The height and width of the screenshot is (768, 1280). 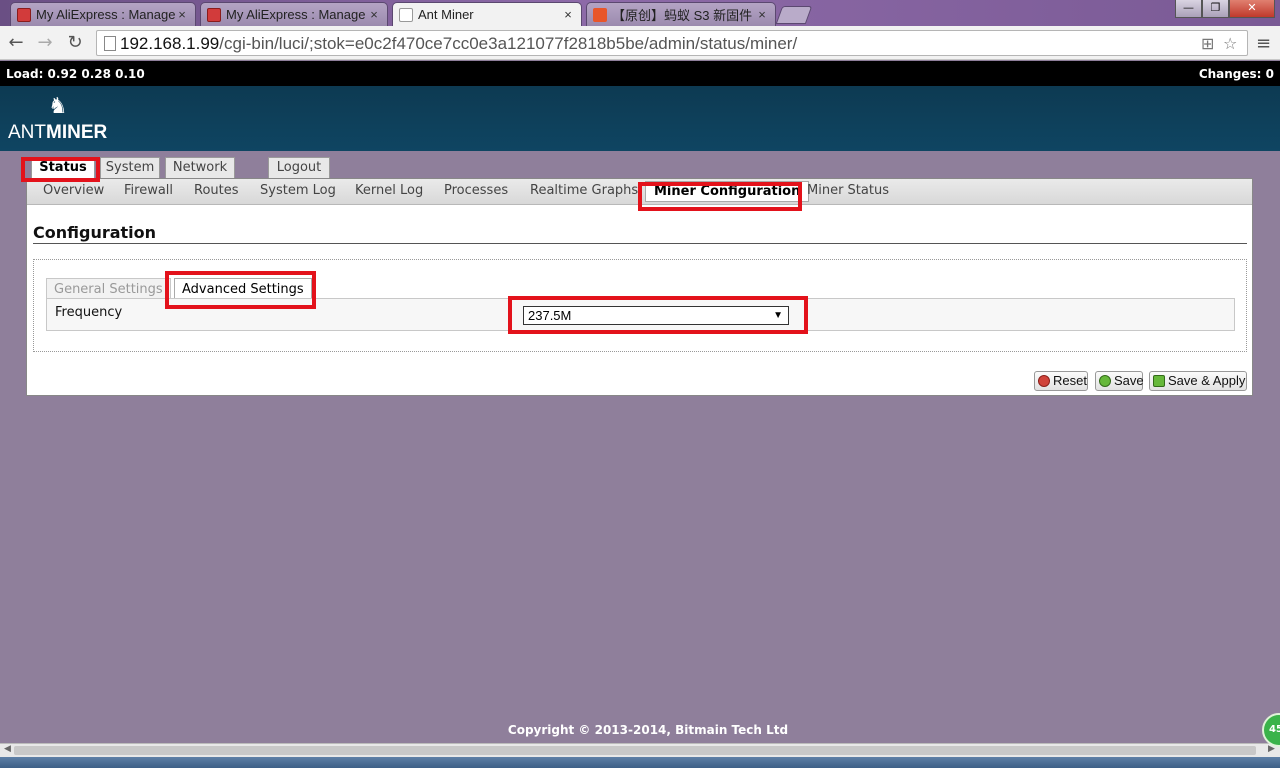 I want to click on url-host: 192.168.1.99, so click(x=170, y=43).